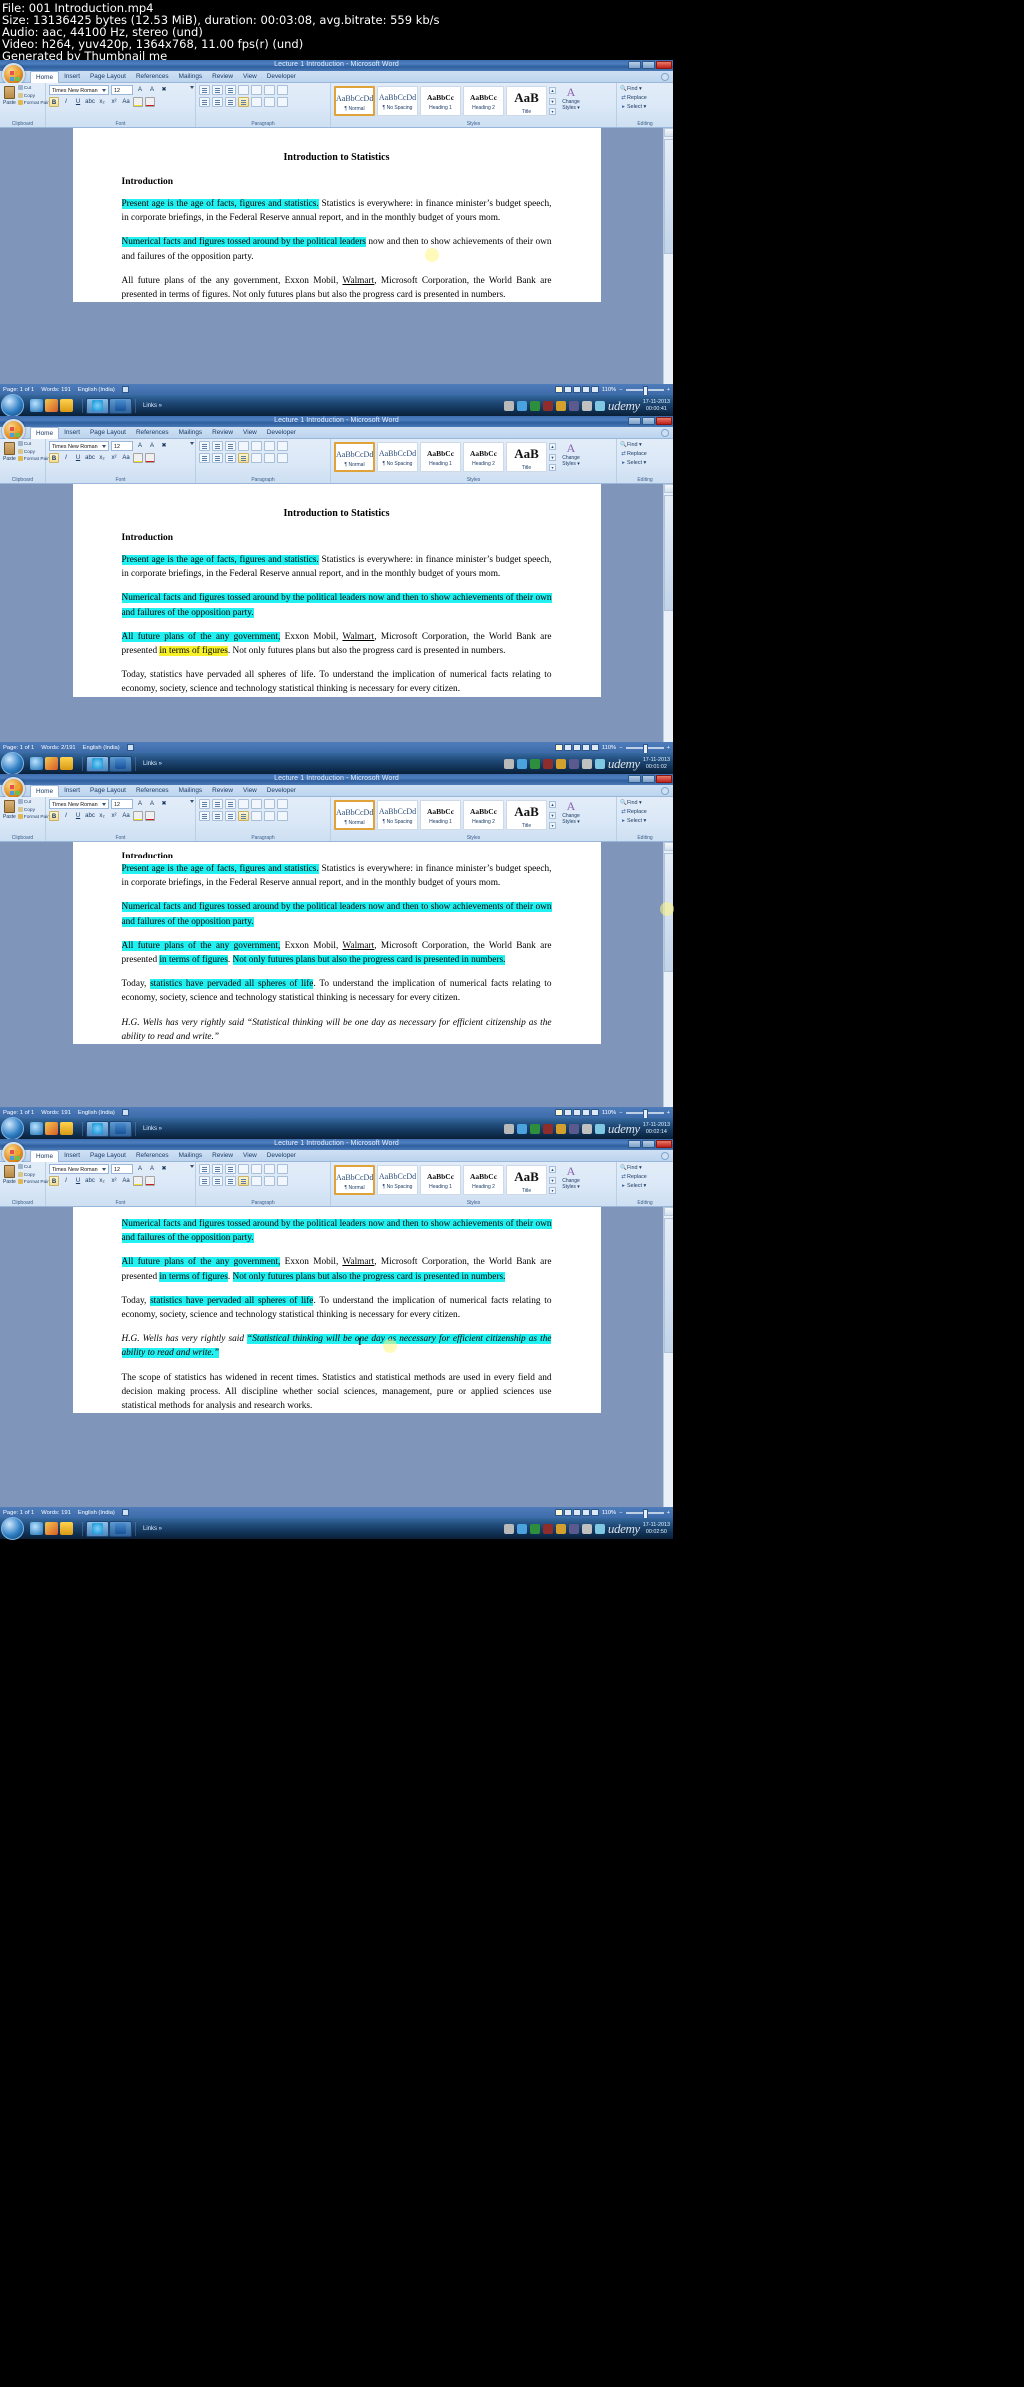  Describe the element at coordinates (282, 446) in the screenshot. I see `show-marks-icon` at that location.